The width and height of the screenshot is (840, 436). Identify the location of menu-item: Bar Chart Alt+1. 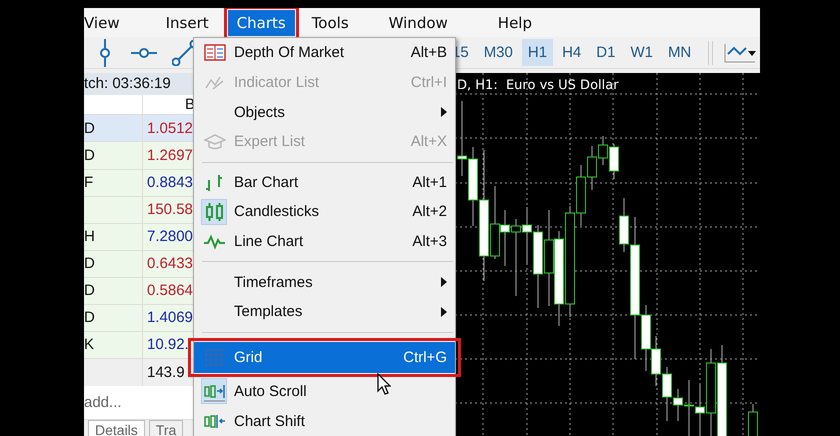
(324, 183).